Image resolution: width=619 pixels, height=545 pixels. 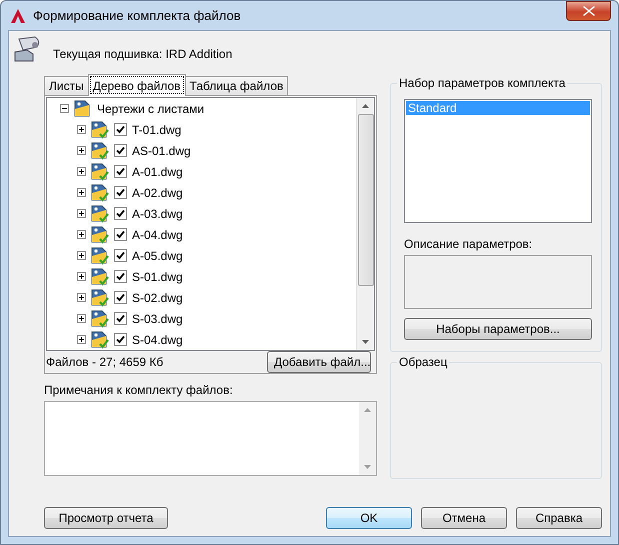 What do you see at coordinates (157, 193) in the screenshot?
I see `tree-item: A-02.dwg` at bounding box center [157, 193].